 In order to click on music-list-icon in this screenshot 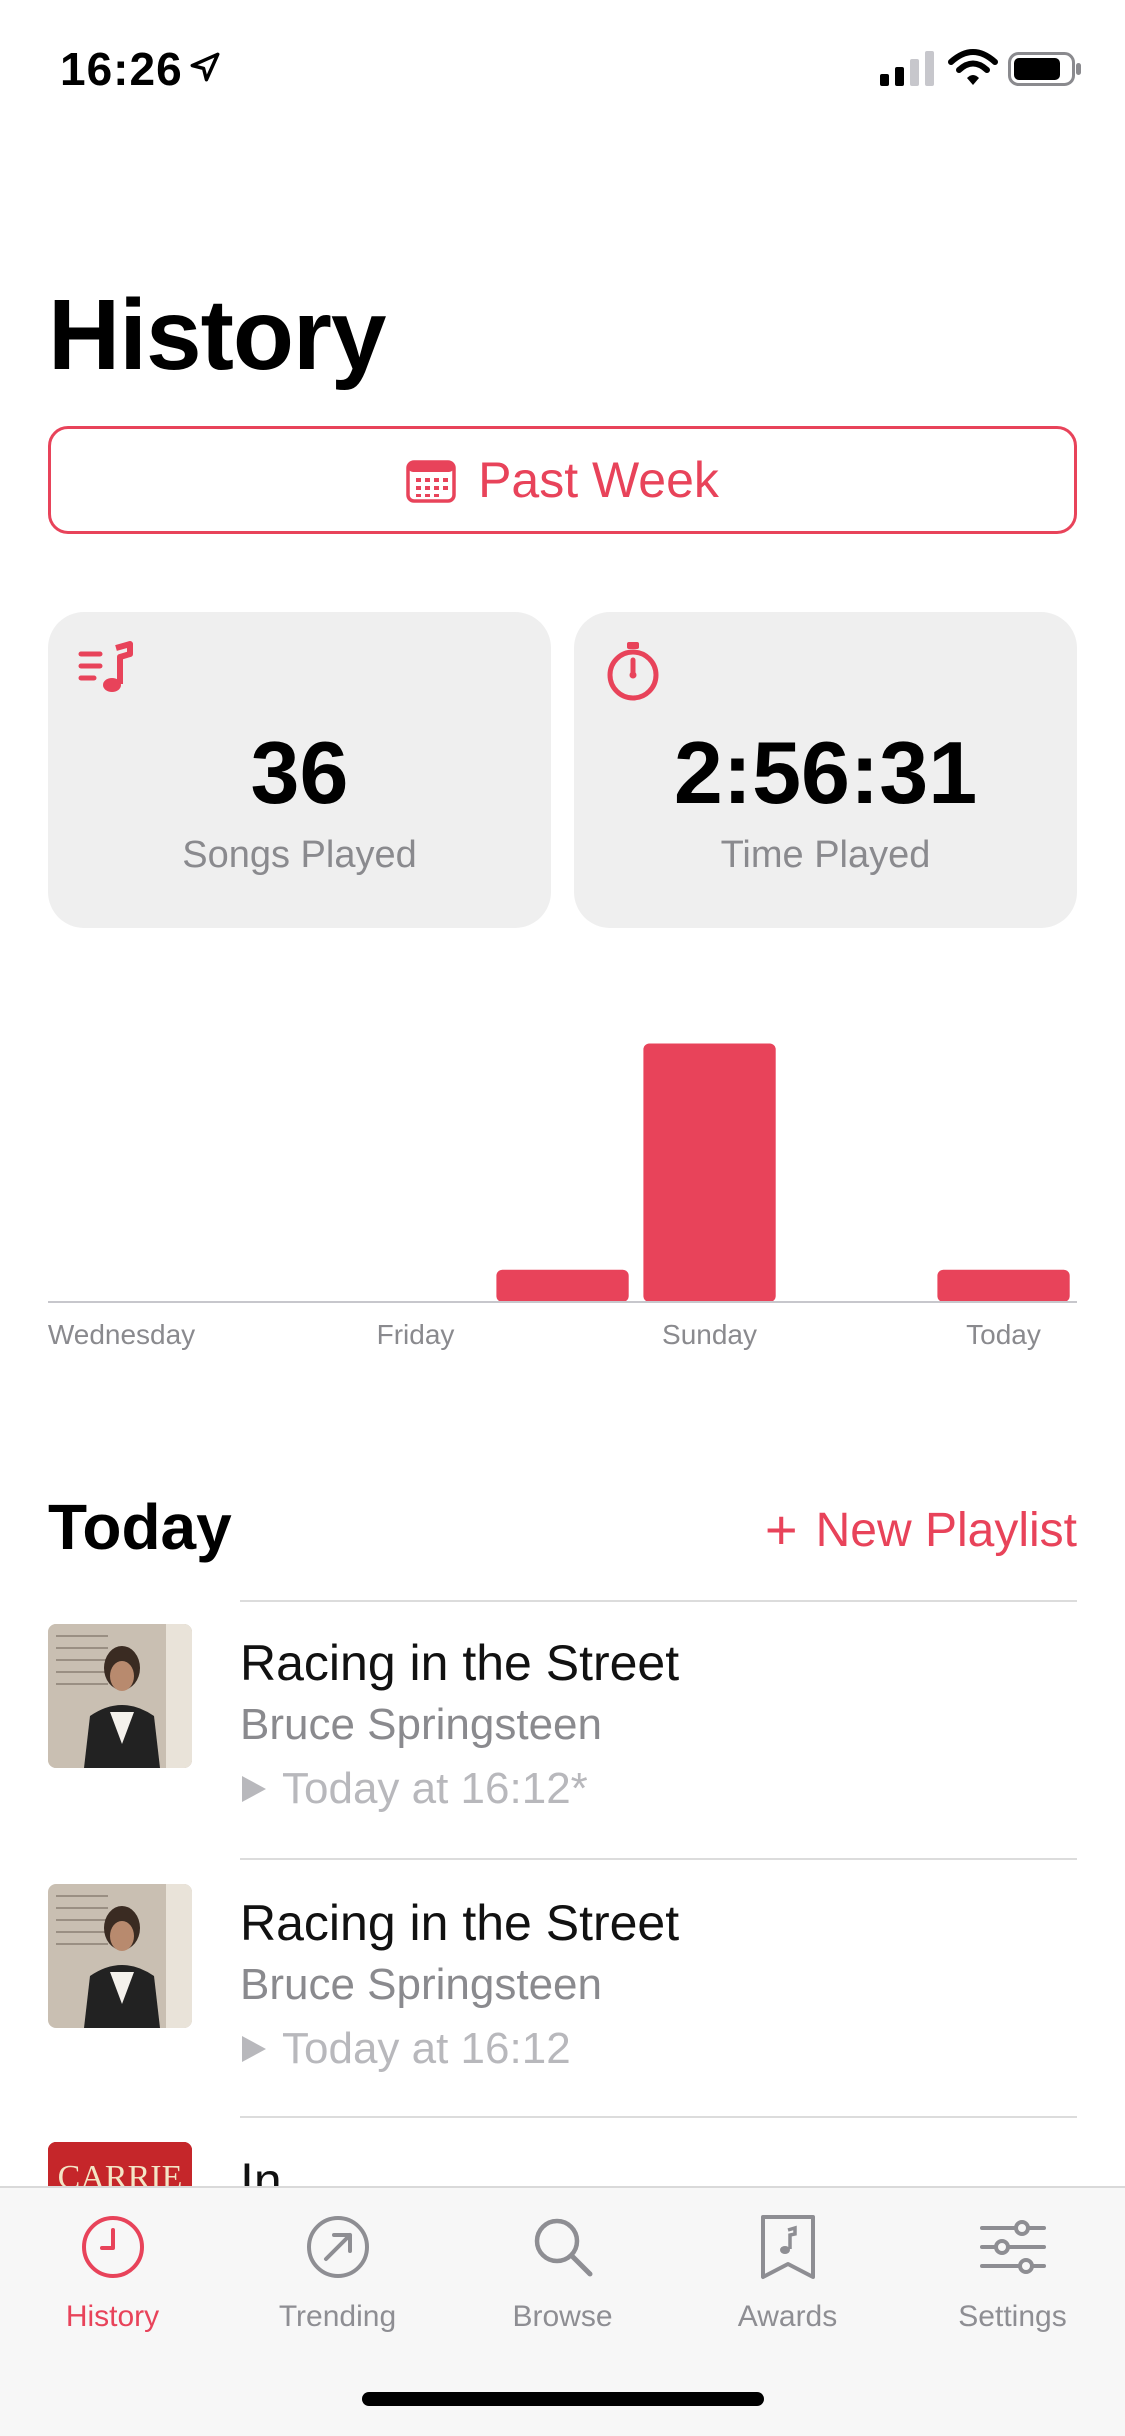, I will do `click(105, 666)`.